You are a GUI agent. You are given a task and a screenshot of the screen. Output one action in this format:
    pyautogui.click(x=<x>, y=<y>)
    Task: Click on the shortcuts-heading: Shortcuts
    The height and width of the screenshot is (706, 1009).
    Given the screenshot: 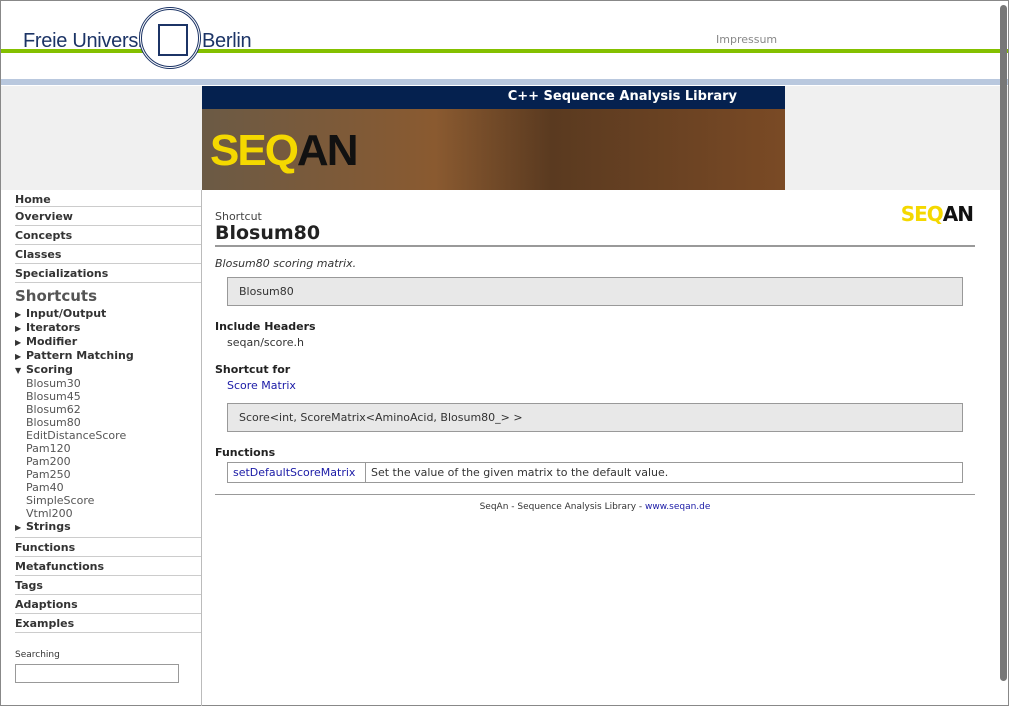 What is the action you would take?
    pyautogui.click(x=56, y=296)
    